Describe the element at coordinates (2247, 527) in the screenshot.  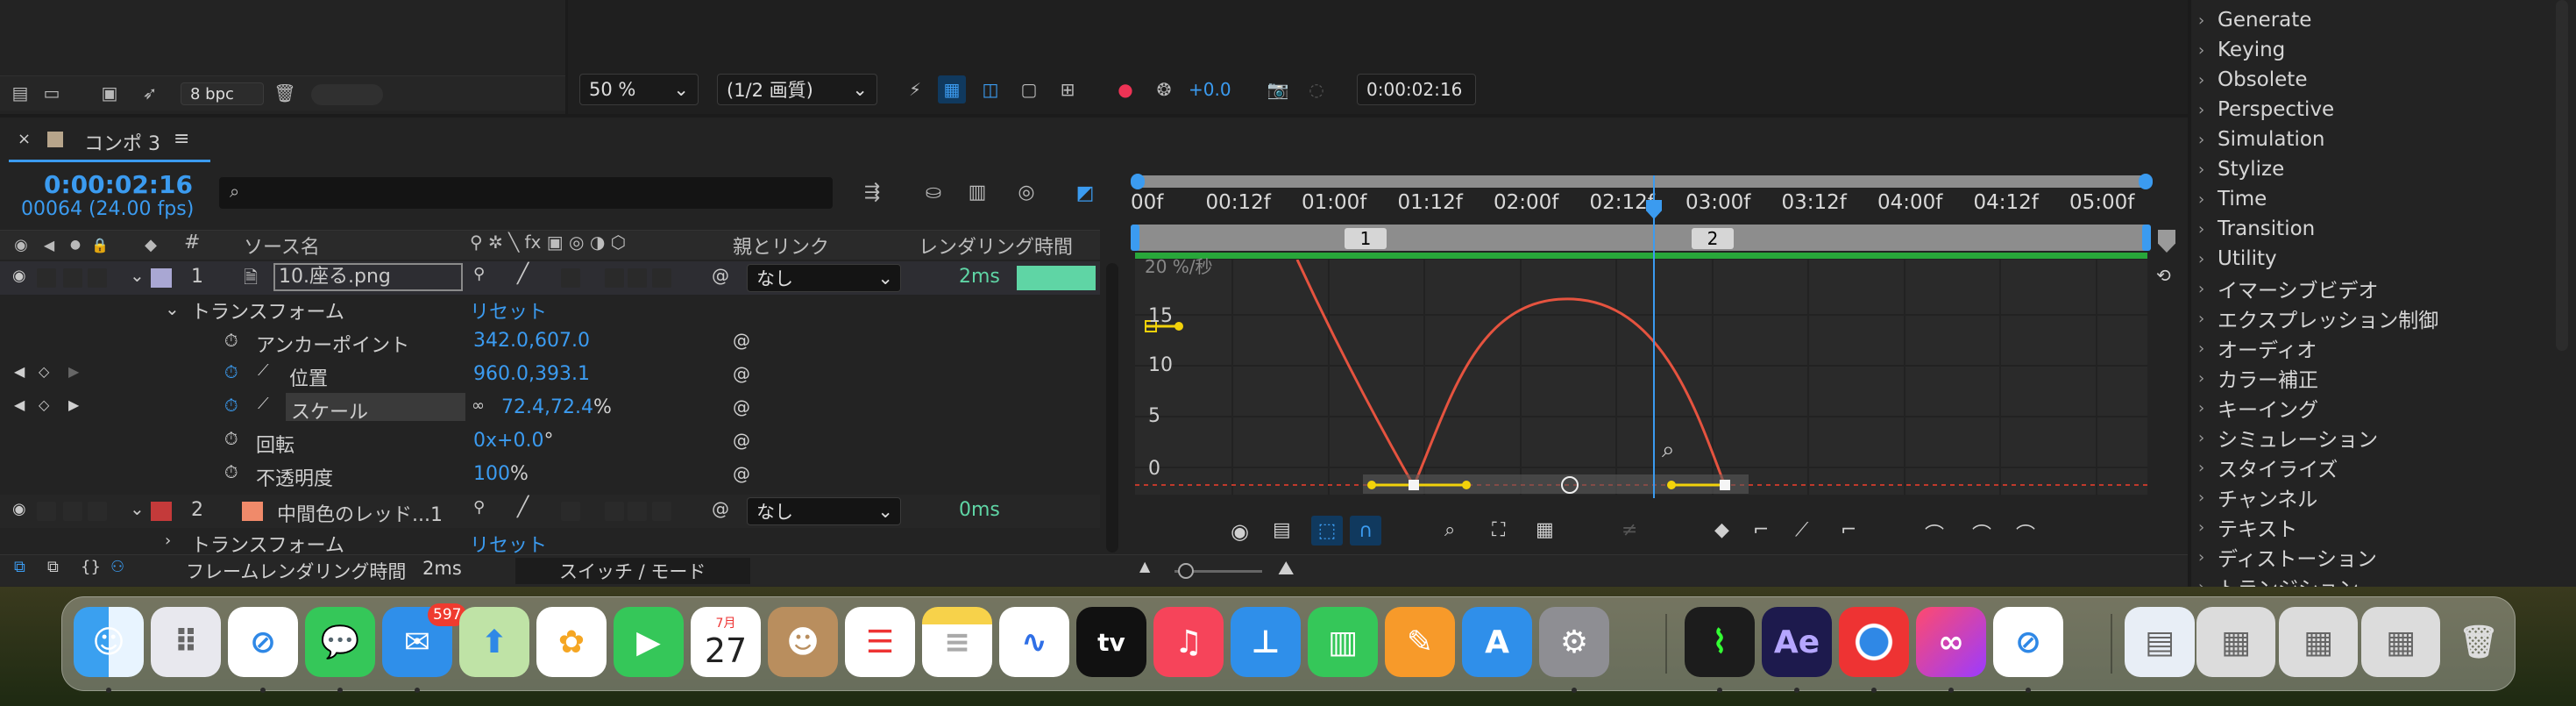
I see `effect-category: › テキスト` at that location.